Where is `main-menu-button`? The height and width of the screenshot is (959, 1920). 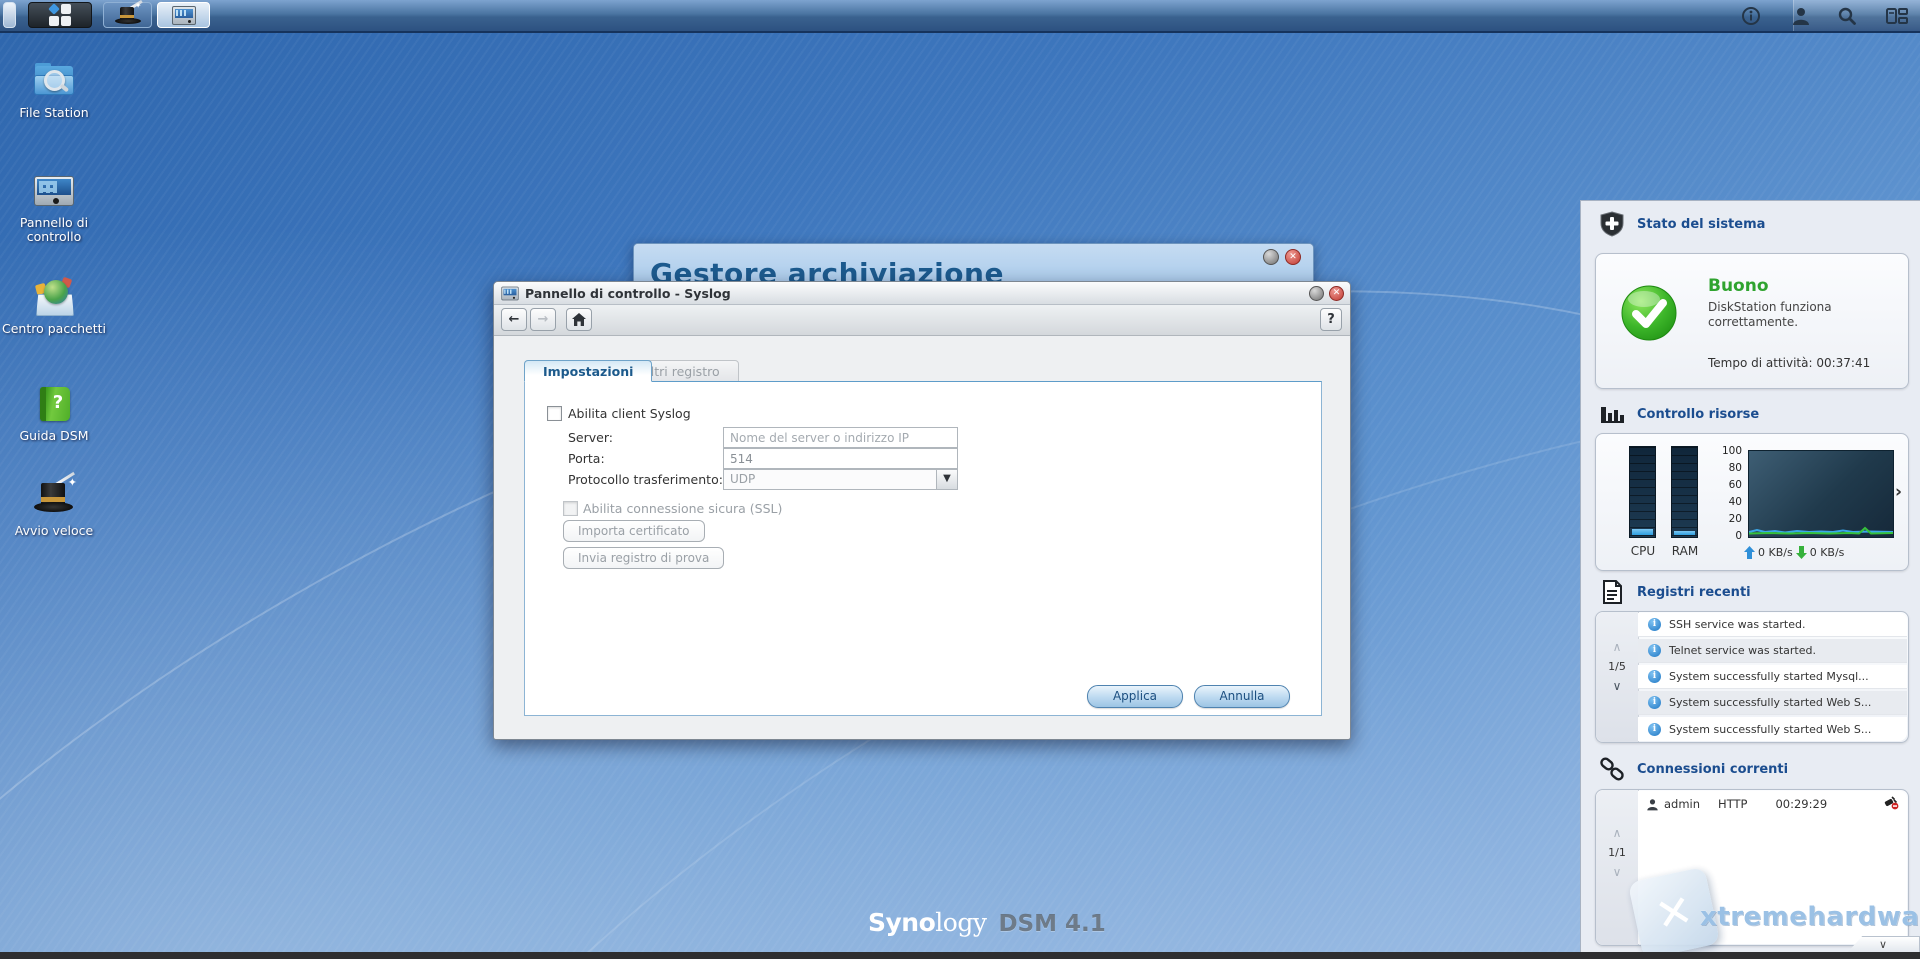 main-menu-button is located at coordinates (60, 15).